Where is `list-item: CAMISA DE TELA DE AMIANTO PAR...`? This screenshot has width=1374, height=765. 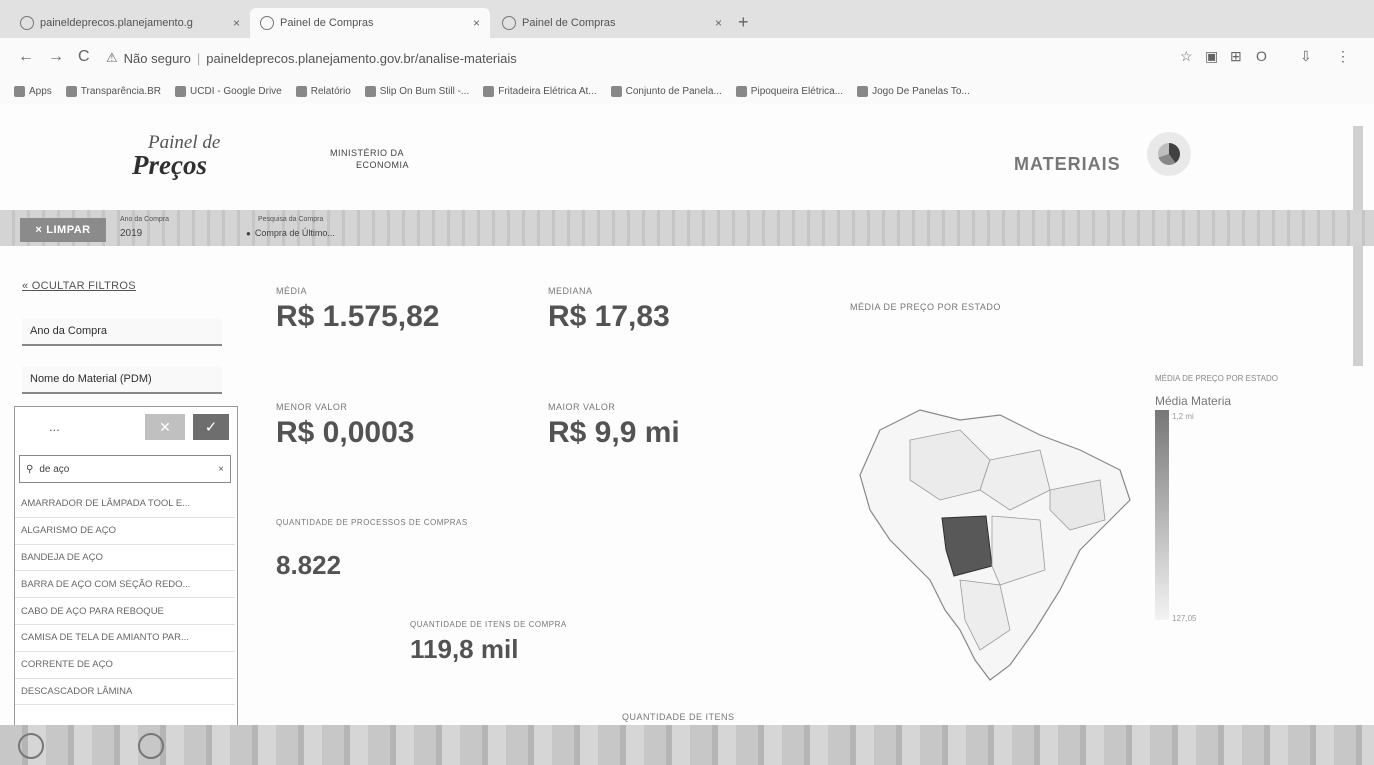
list-item: CAMISA DE TELA DE AMIANTO PAR... is located at coordinates (125, 638).